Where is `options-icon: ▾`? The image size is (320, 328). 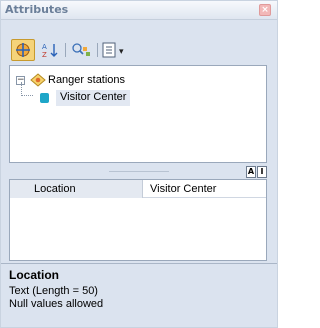 options-icon: ▾ is located at coordinates (113, 50).